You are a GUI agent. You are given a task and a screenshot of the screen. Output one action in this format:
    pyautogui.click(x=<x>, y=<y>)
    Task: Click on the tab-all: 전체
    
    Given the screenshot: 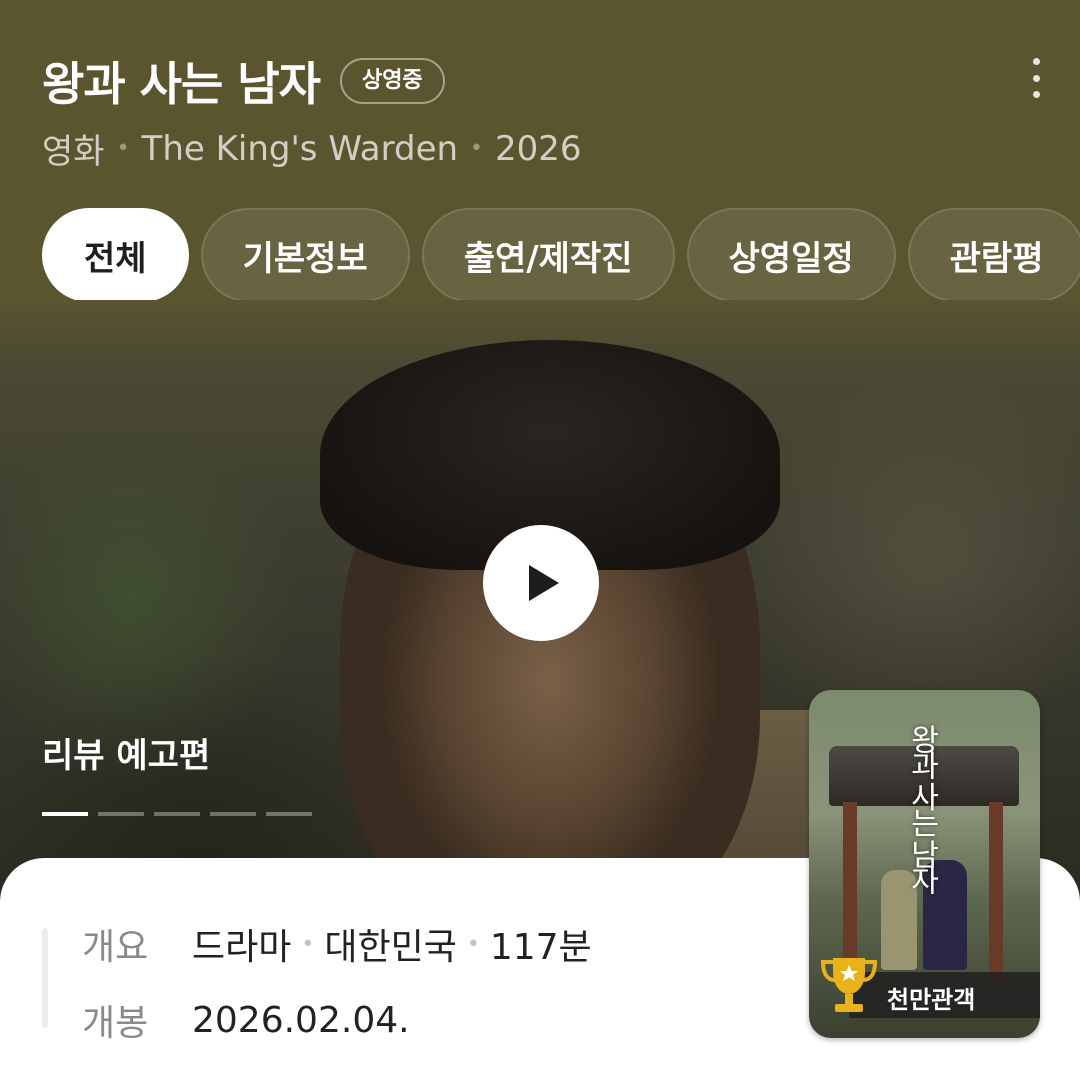 What is the action you would take?
    pyautogui.click(x=115, y=255)
    